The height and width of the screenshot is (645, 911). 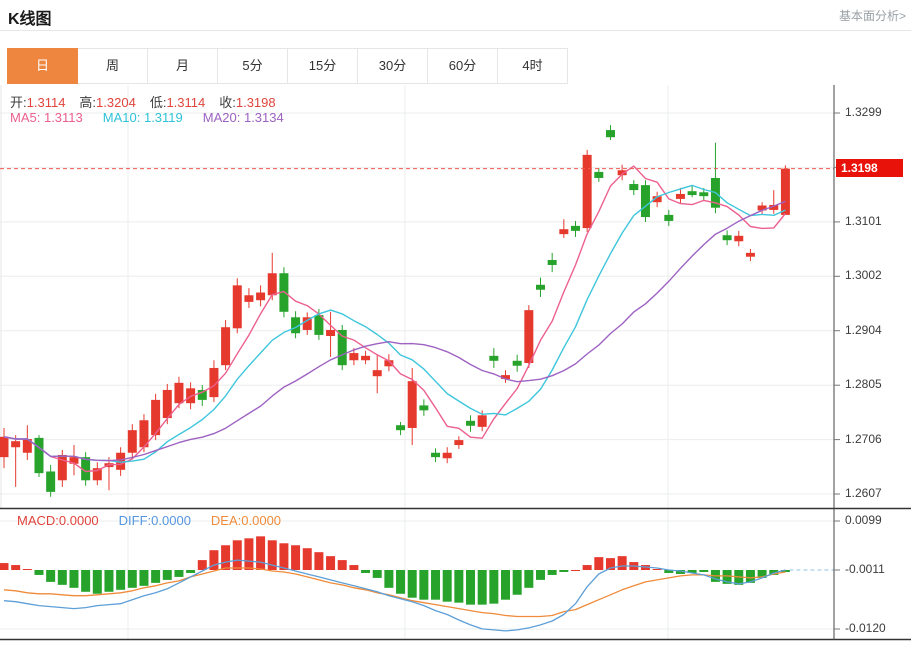 What do you see at coordinates (869, 168) in the screenshot?
I see `current-price-tag: 1.3198` at bounding box center [869, 168].